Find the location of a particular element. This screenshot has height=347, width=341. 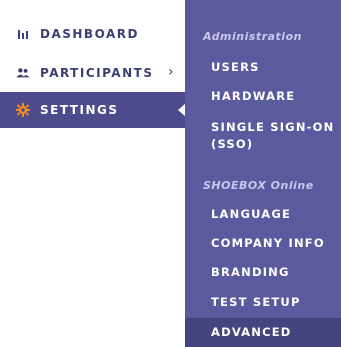

nav-item-dashboard: DASHBOARD is located at coordinates (92, 34).